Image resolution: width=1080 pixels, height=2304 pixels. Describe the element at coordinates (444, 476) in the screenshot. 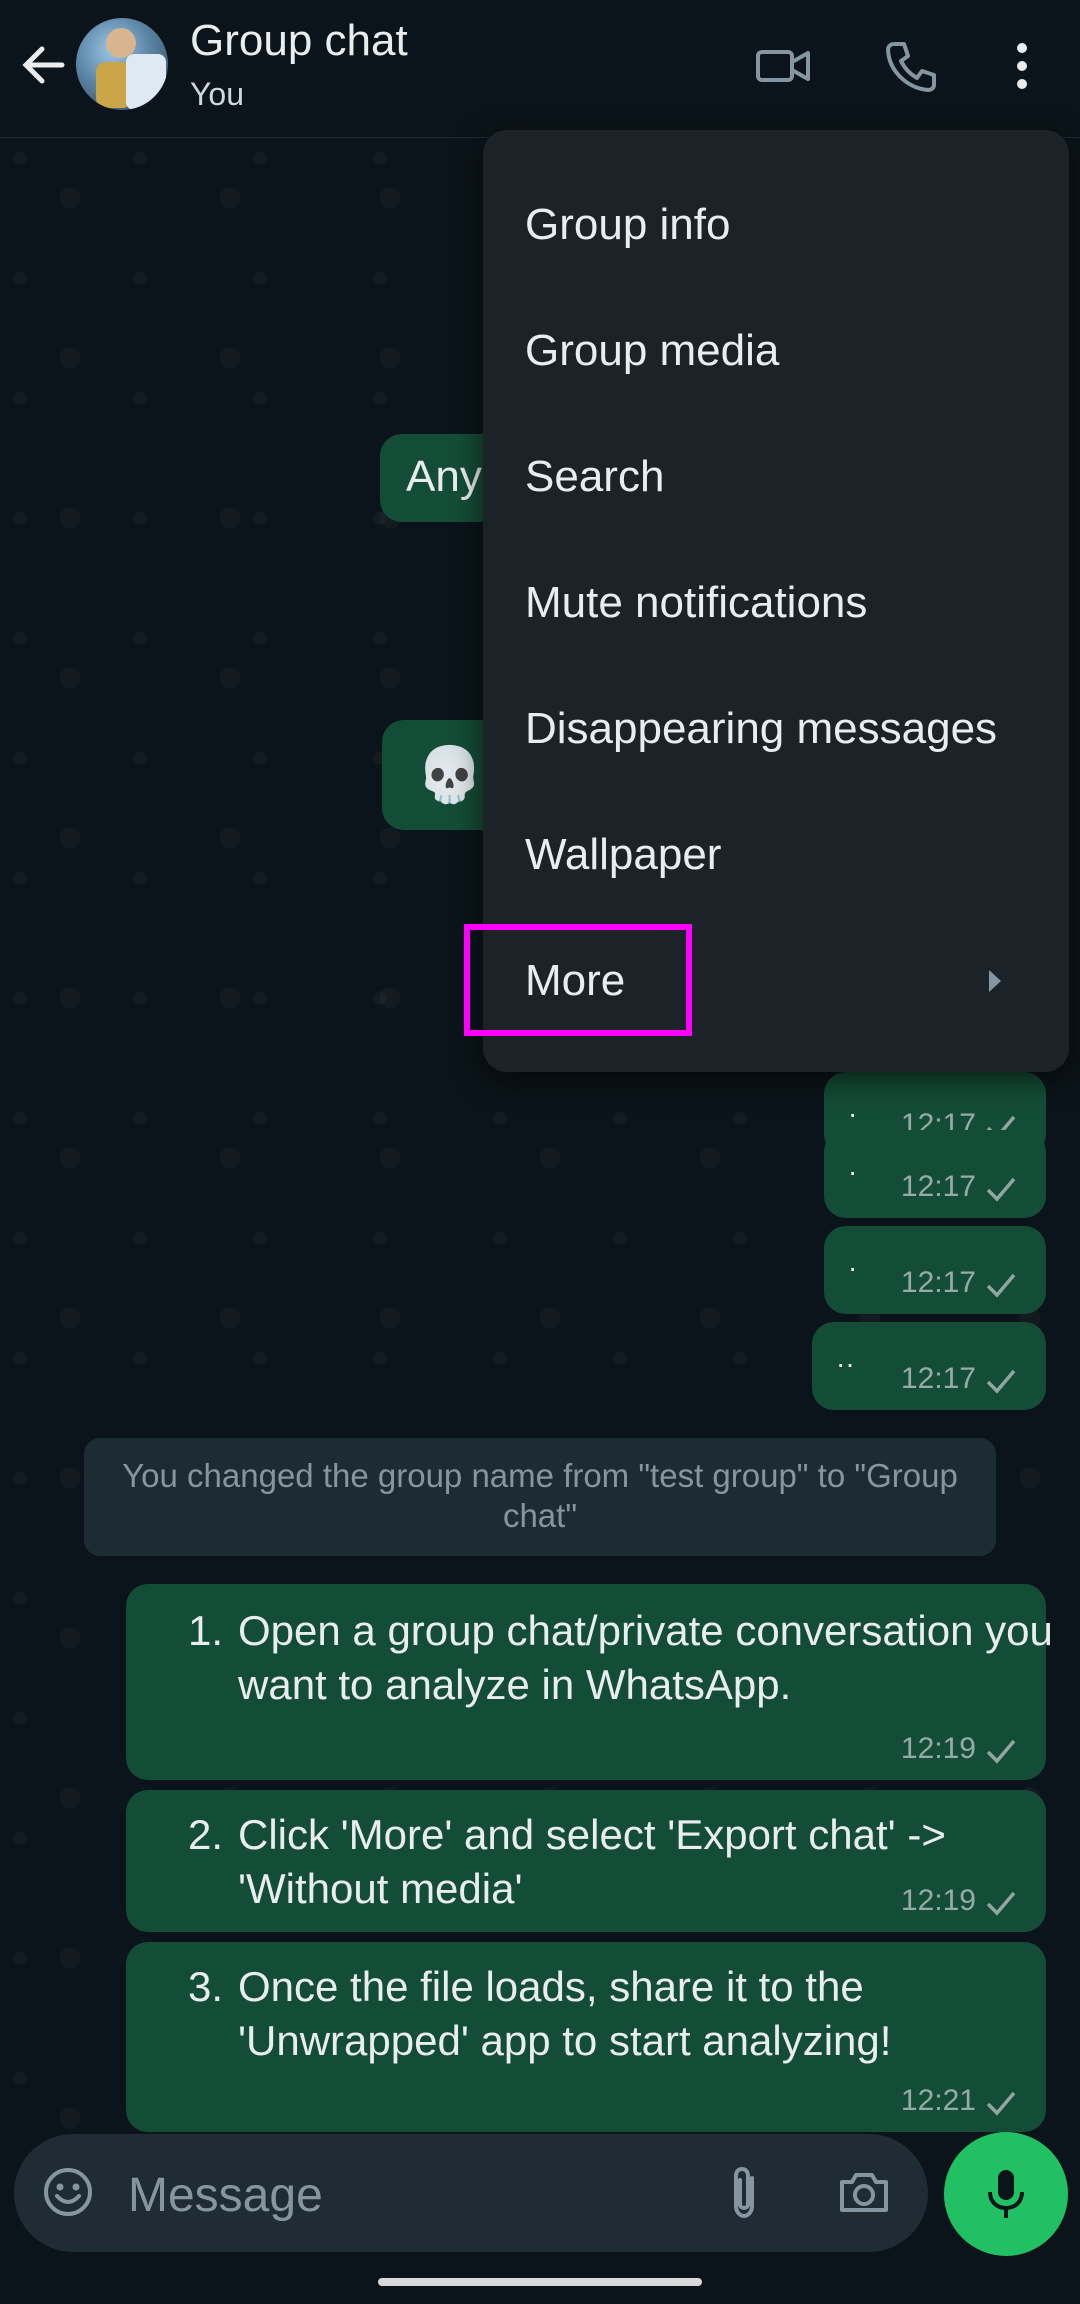

I see `message-text: Any` at that location.